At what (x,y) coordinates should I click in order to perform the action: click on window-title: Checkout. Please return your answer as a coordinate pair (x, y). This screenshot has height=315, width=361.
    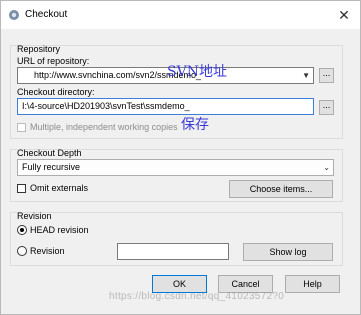
    Looking at the image, I should click on (46, 14).